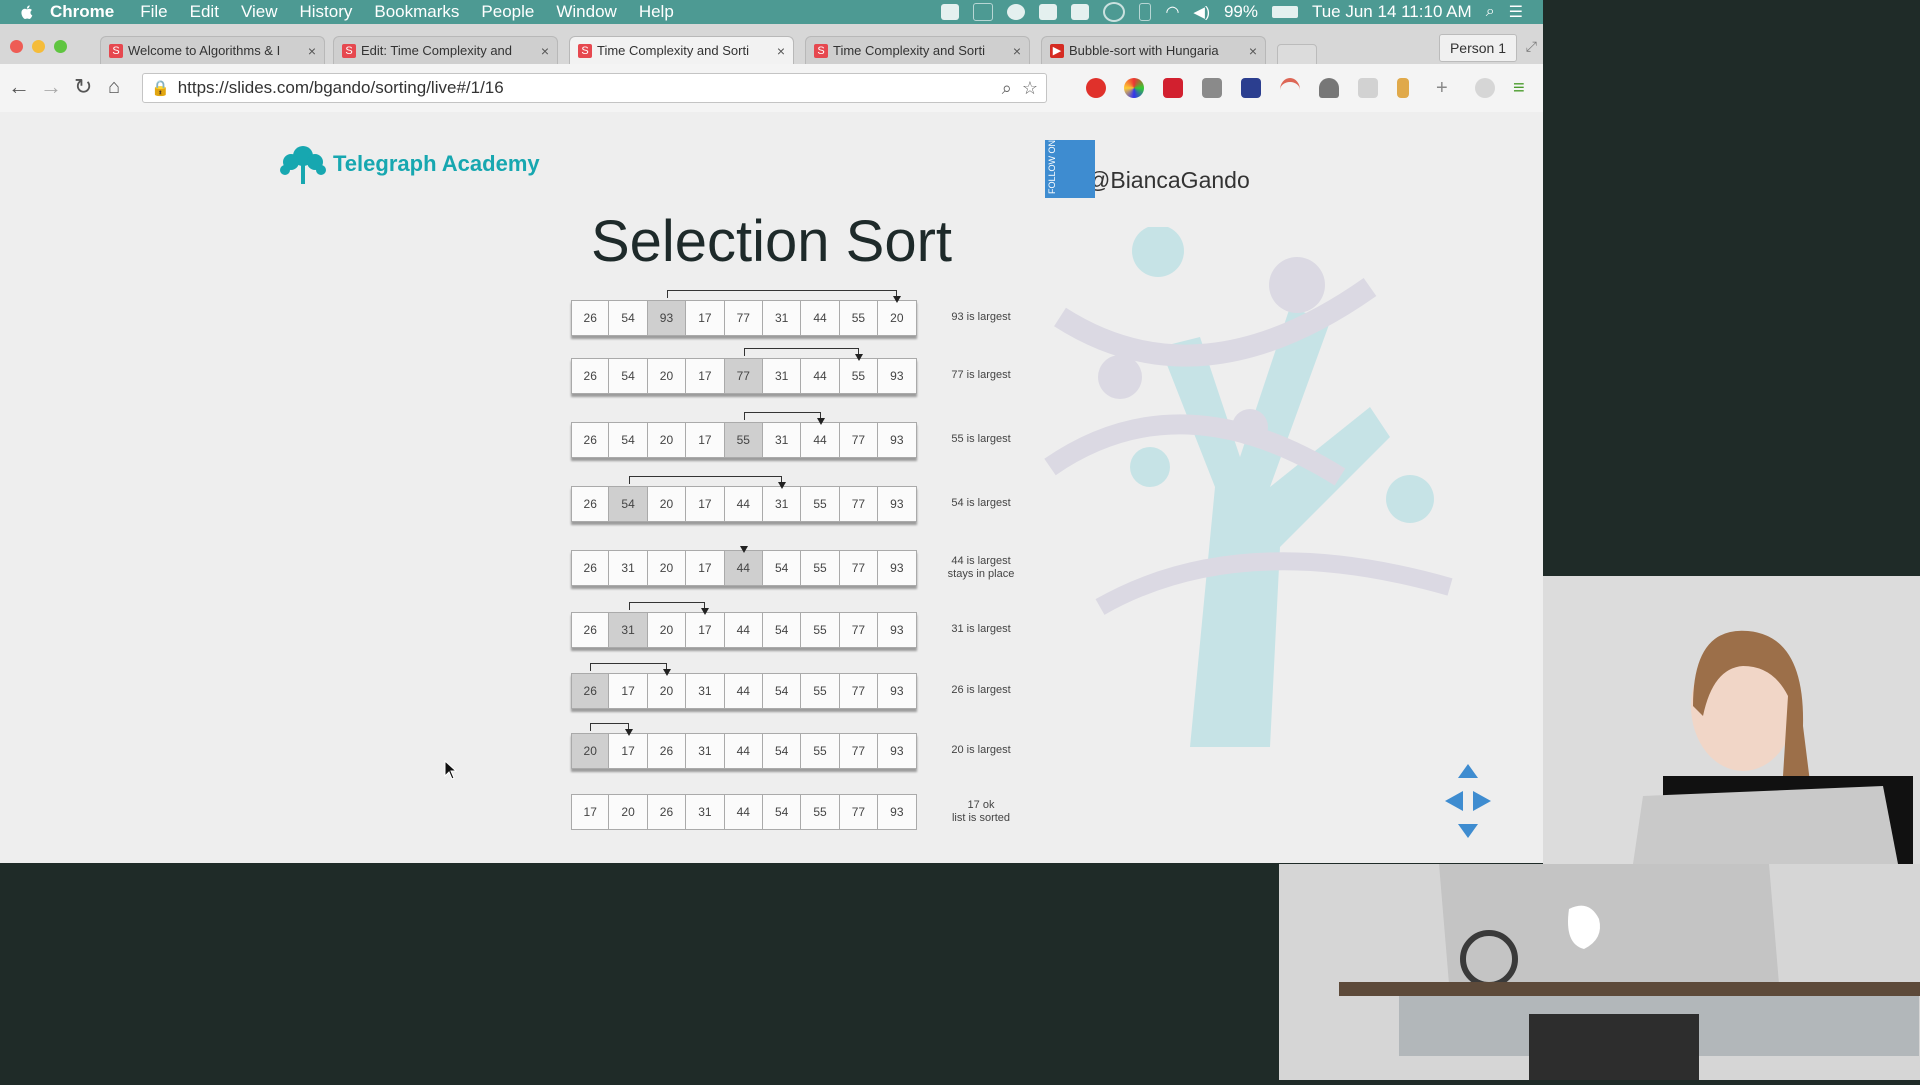 This screenshot has width=1920, height=1085. Describe the element at coordinates (791, 435) in the screenshot. I see `sort-pass: 26 54 20 17 55 31 44 77 93 55 is largest` at that location.